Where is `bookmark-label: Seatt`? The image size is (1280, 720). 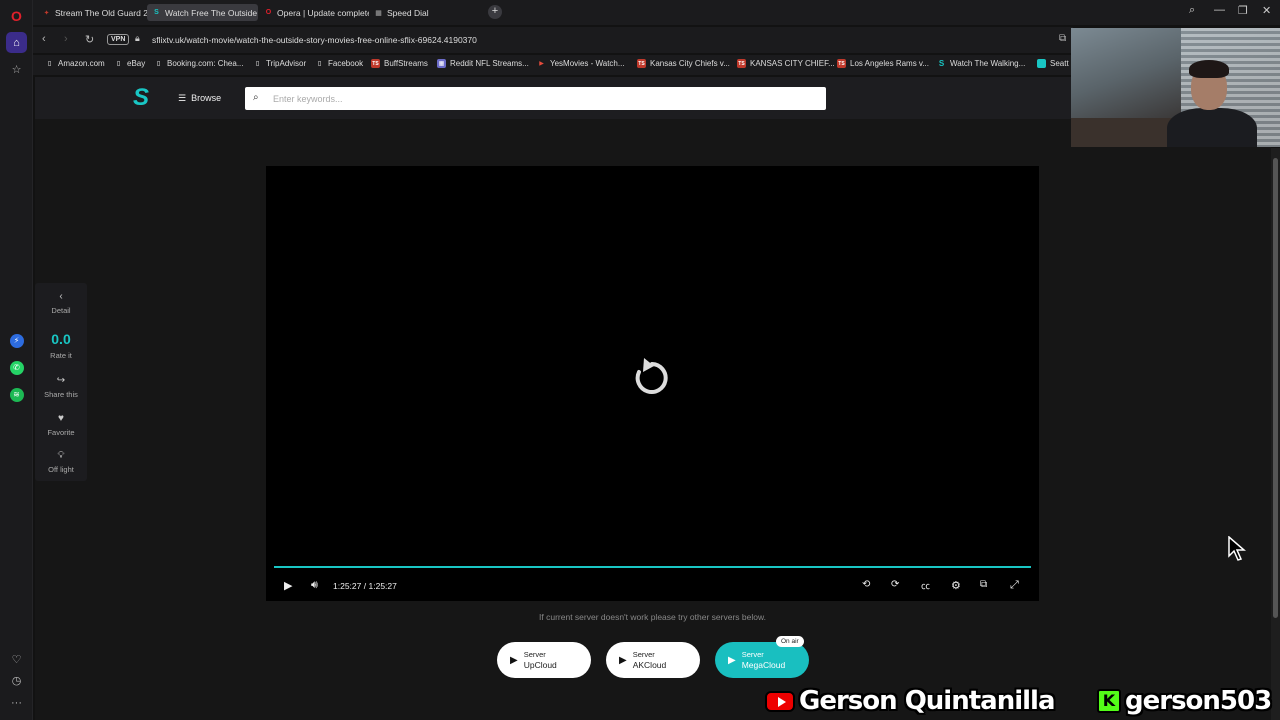
bookmark-label: Seatt is located at coordinates (1059, 63).